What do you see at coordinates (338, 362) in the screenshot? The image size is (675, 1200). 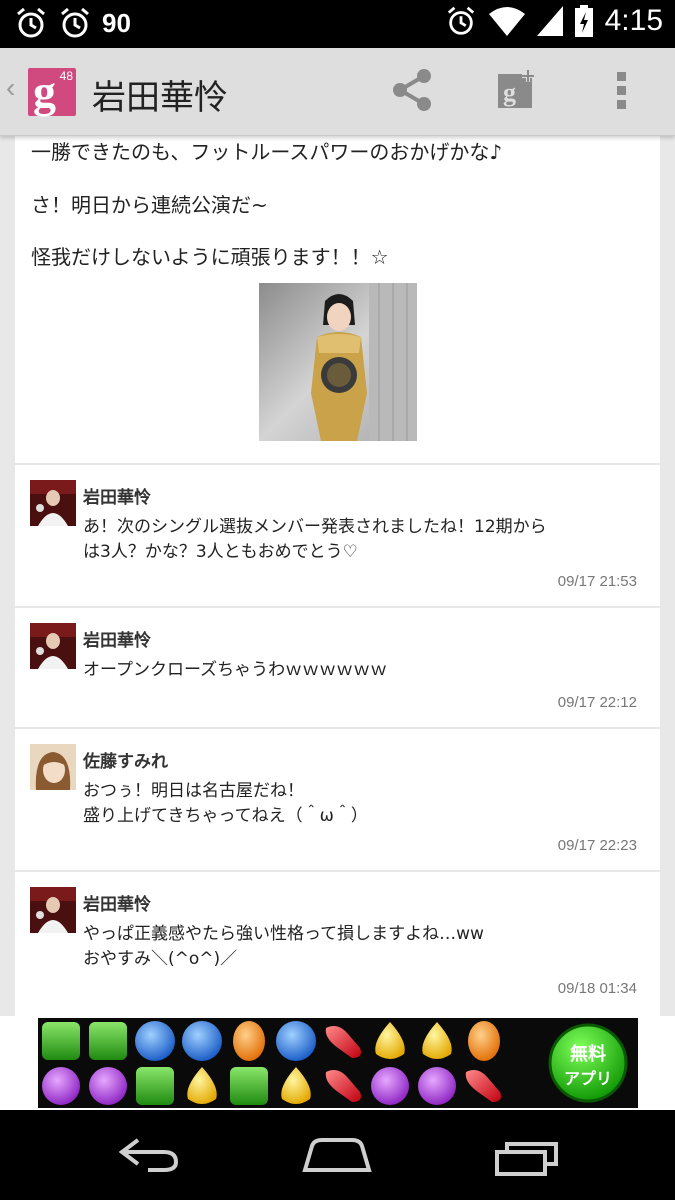 I see `post-photo` at bounding box center [338, 362].